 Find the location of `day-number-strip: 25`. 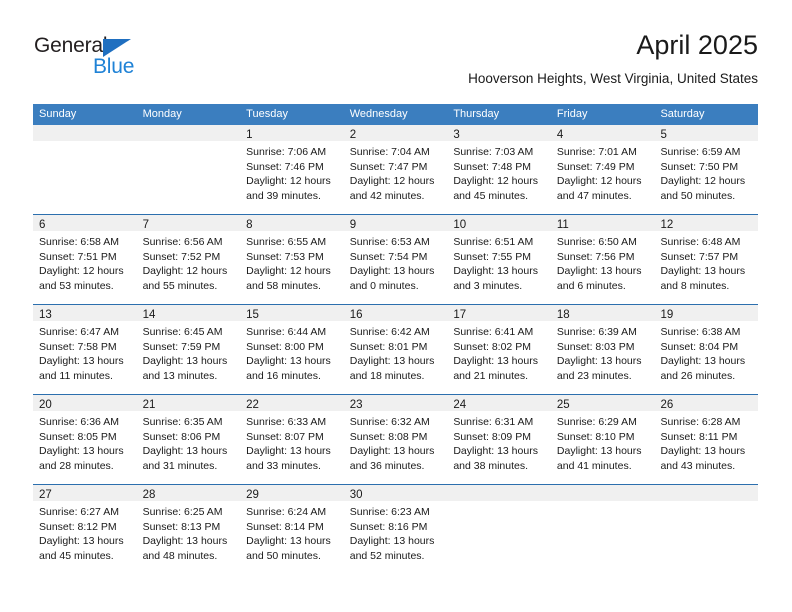

day-number-strip: 25 is located at coordinates (602, 403).